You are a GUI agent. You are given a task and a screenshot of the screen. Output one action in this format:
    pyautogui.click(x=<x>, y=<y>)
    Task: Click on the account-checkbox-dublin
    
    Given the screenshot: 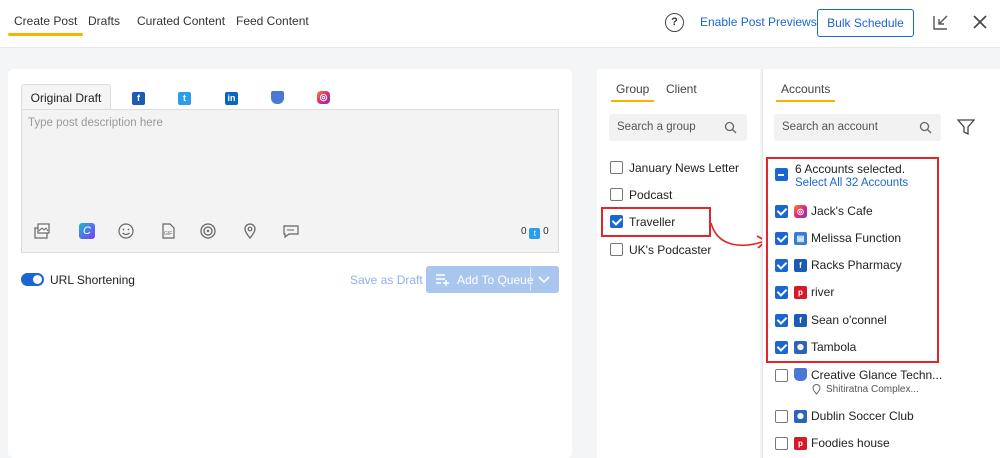 What is the action you would take?
    pyautogui.click(x=781, y=416)
    